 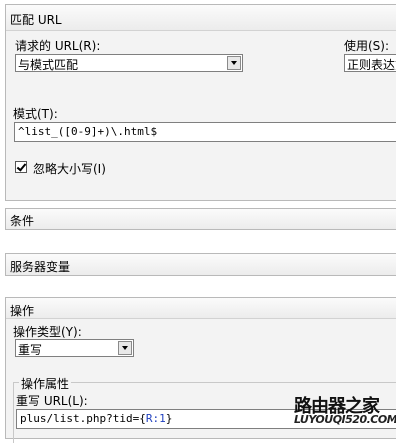 What do you see at coordinates (200, 264) in the screenshot?
I see `server-variables-panel: 服务器变量` at bounding box center [200, 264].